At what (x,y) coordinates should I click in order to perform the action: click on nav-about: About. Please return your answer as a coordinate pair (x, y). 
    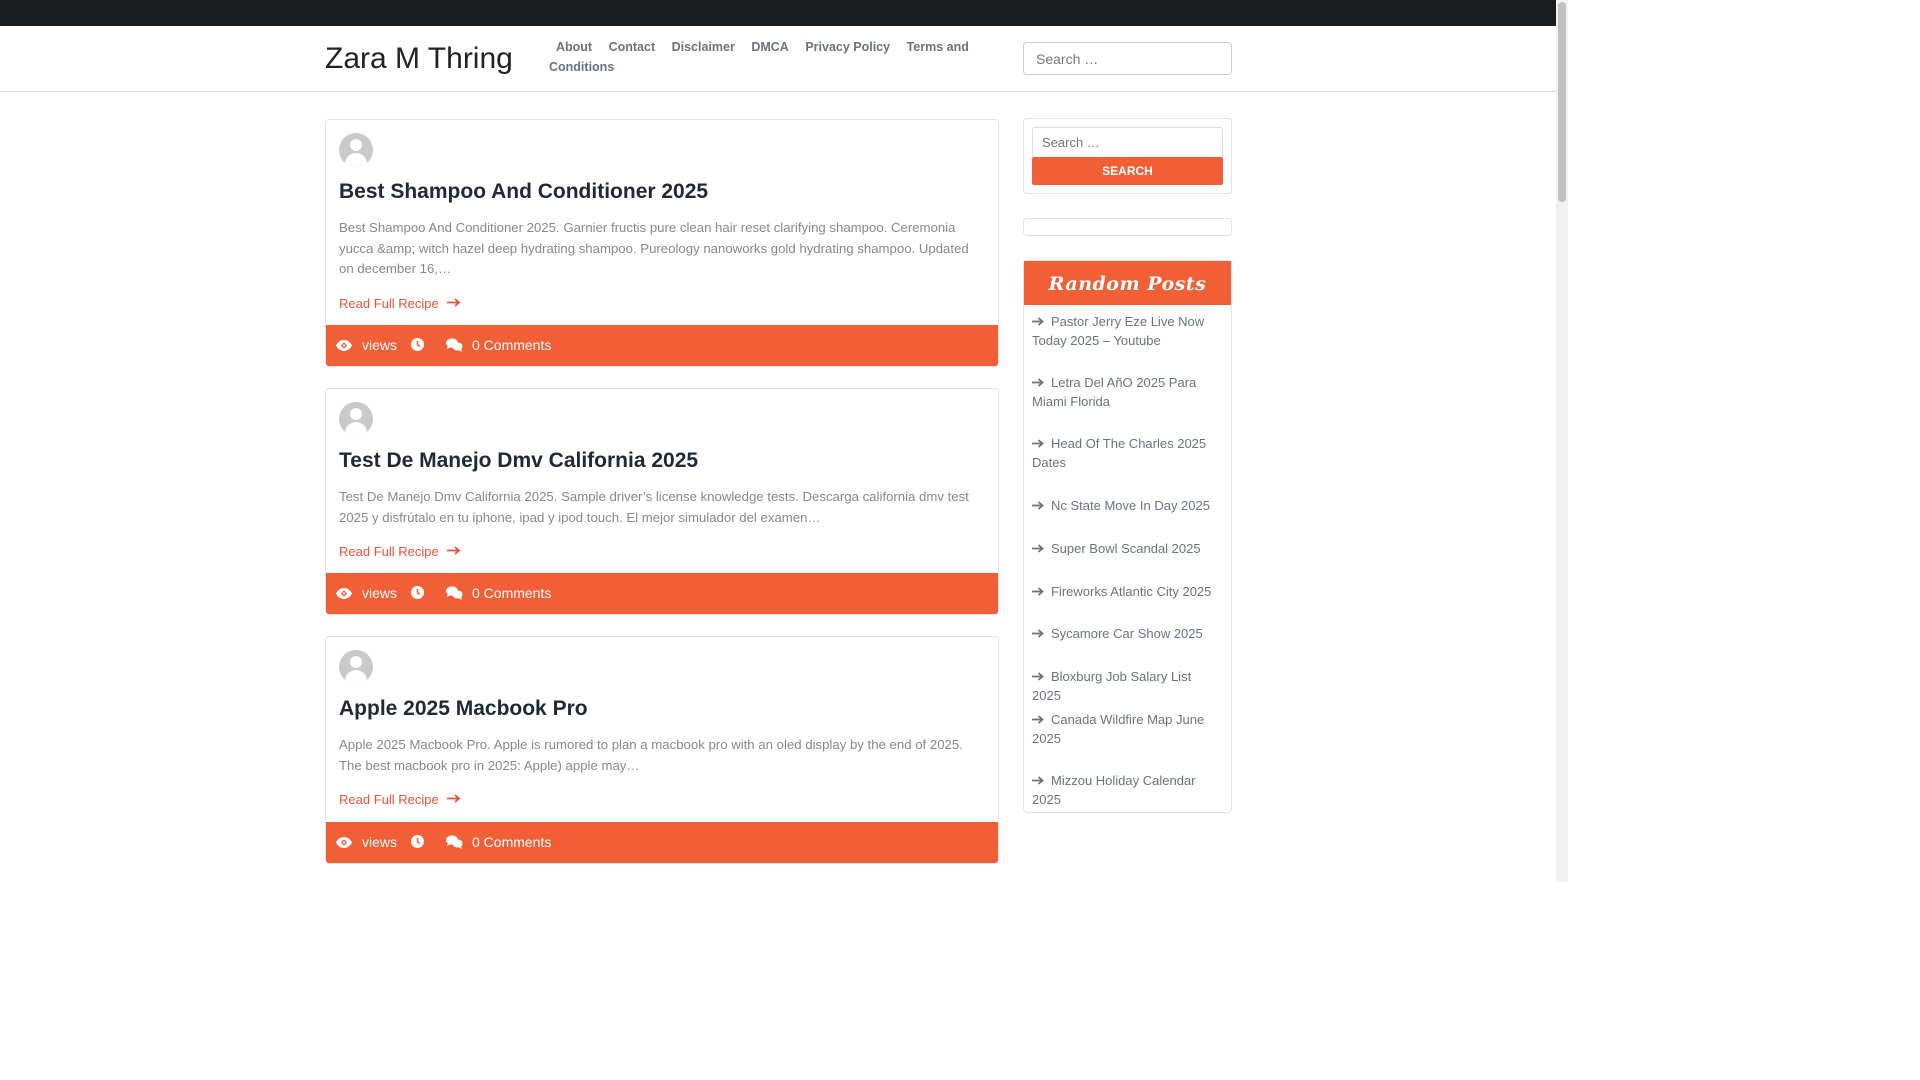
    Looking at the image, I should click on (574, 47).